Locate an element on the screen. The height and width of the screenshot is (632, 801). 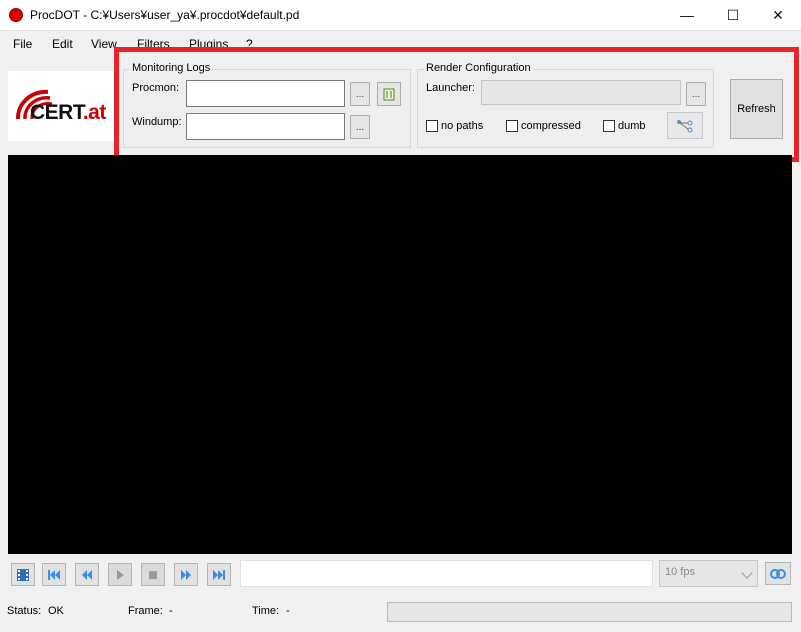
time-value: - is located at coordinates (288, 611).